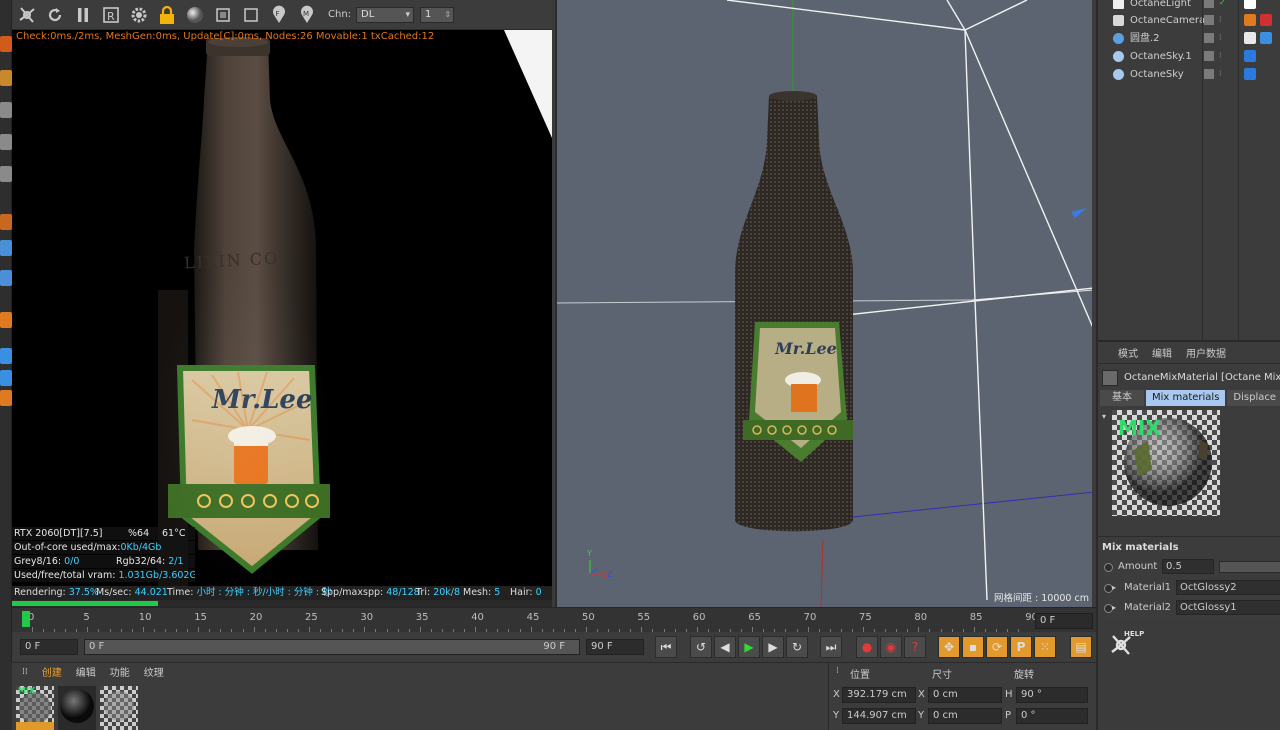 The height and width of the screenshot is (730, 1280). I want to click on camera-imager-tag-icon, so click(1266, 20).